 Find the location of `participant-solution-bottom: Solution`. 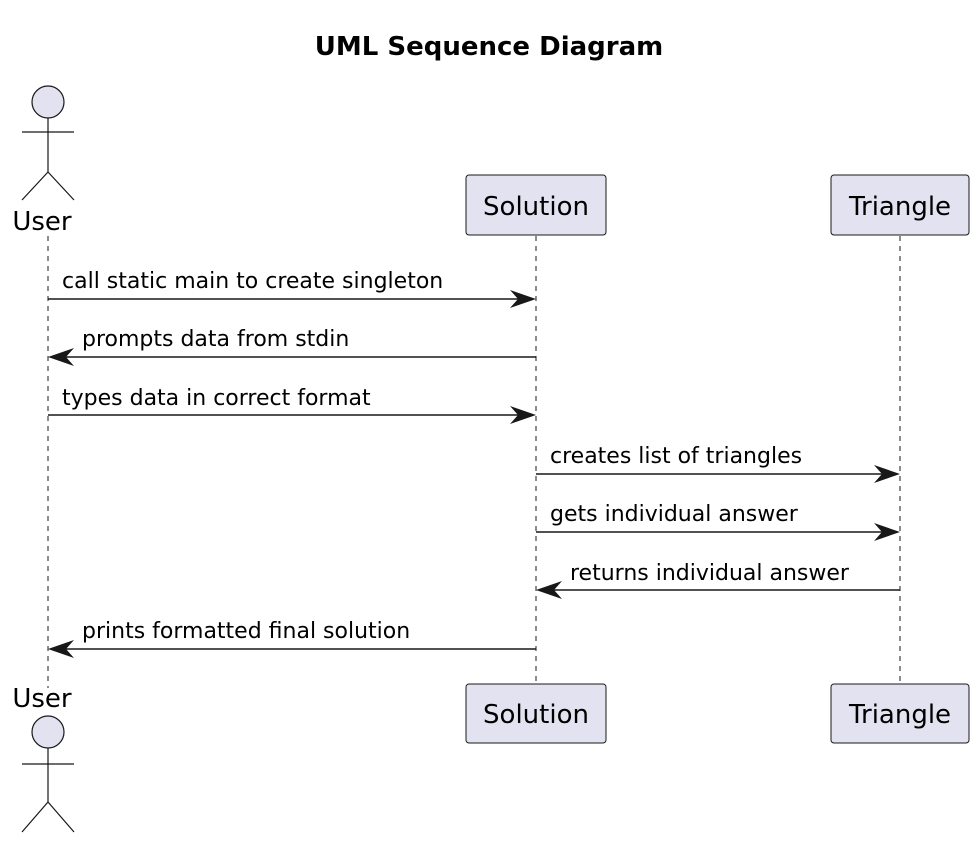

participant-solution-bottom: Solution is located at coordinates (536, 713).